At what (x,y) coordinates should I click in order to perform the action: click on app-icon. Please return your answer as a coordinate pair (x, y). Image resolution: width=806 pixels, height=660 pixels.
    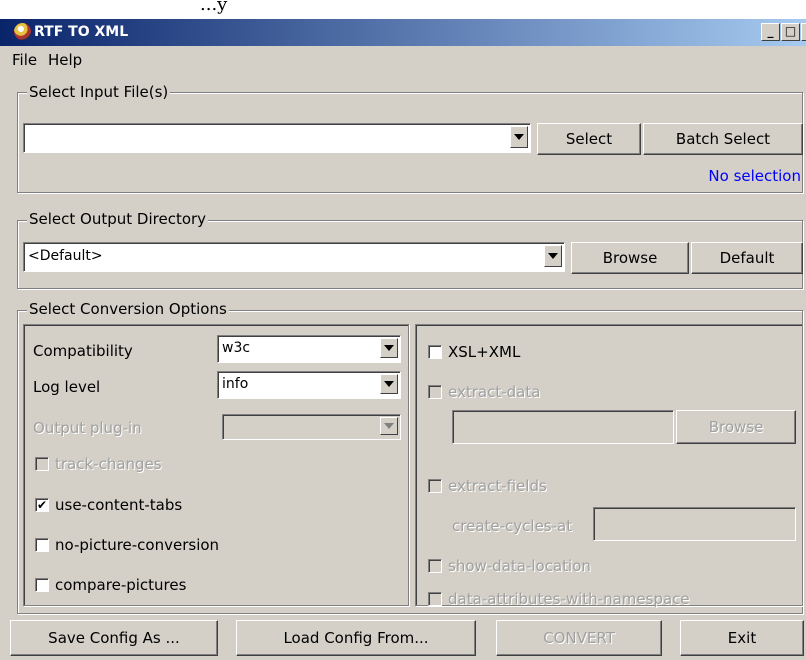
    Looking at the image, I should click on (22, 31).